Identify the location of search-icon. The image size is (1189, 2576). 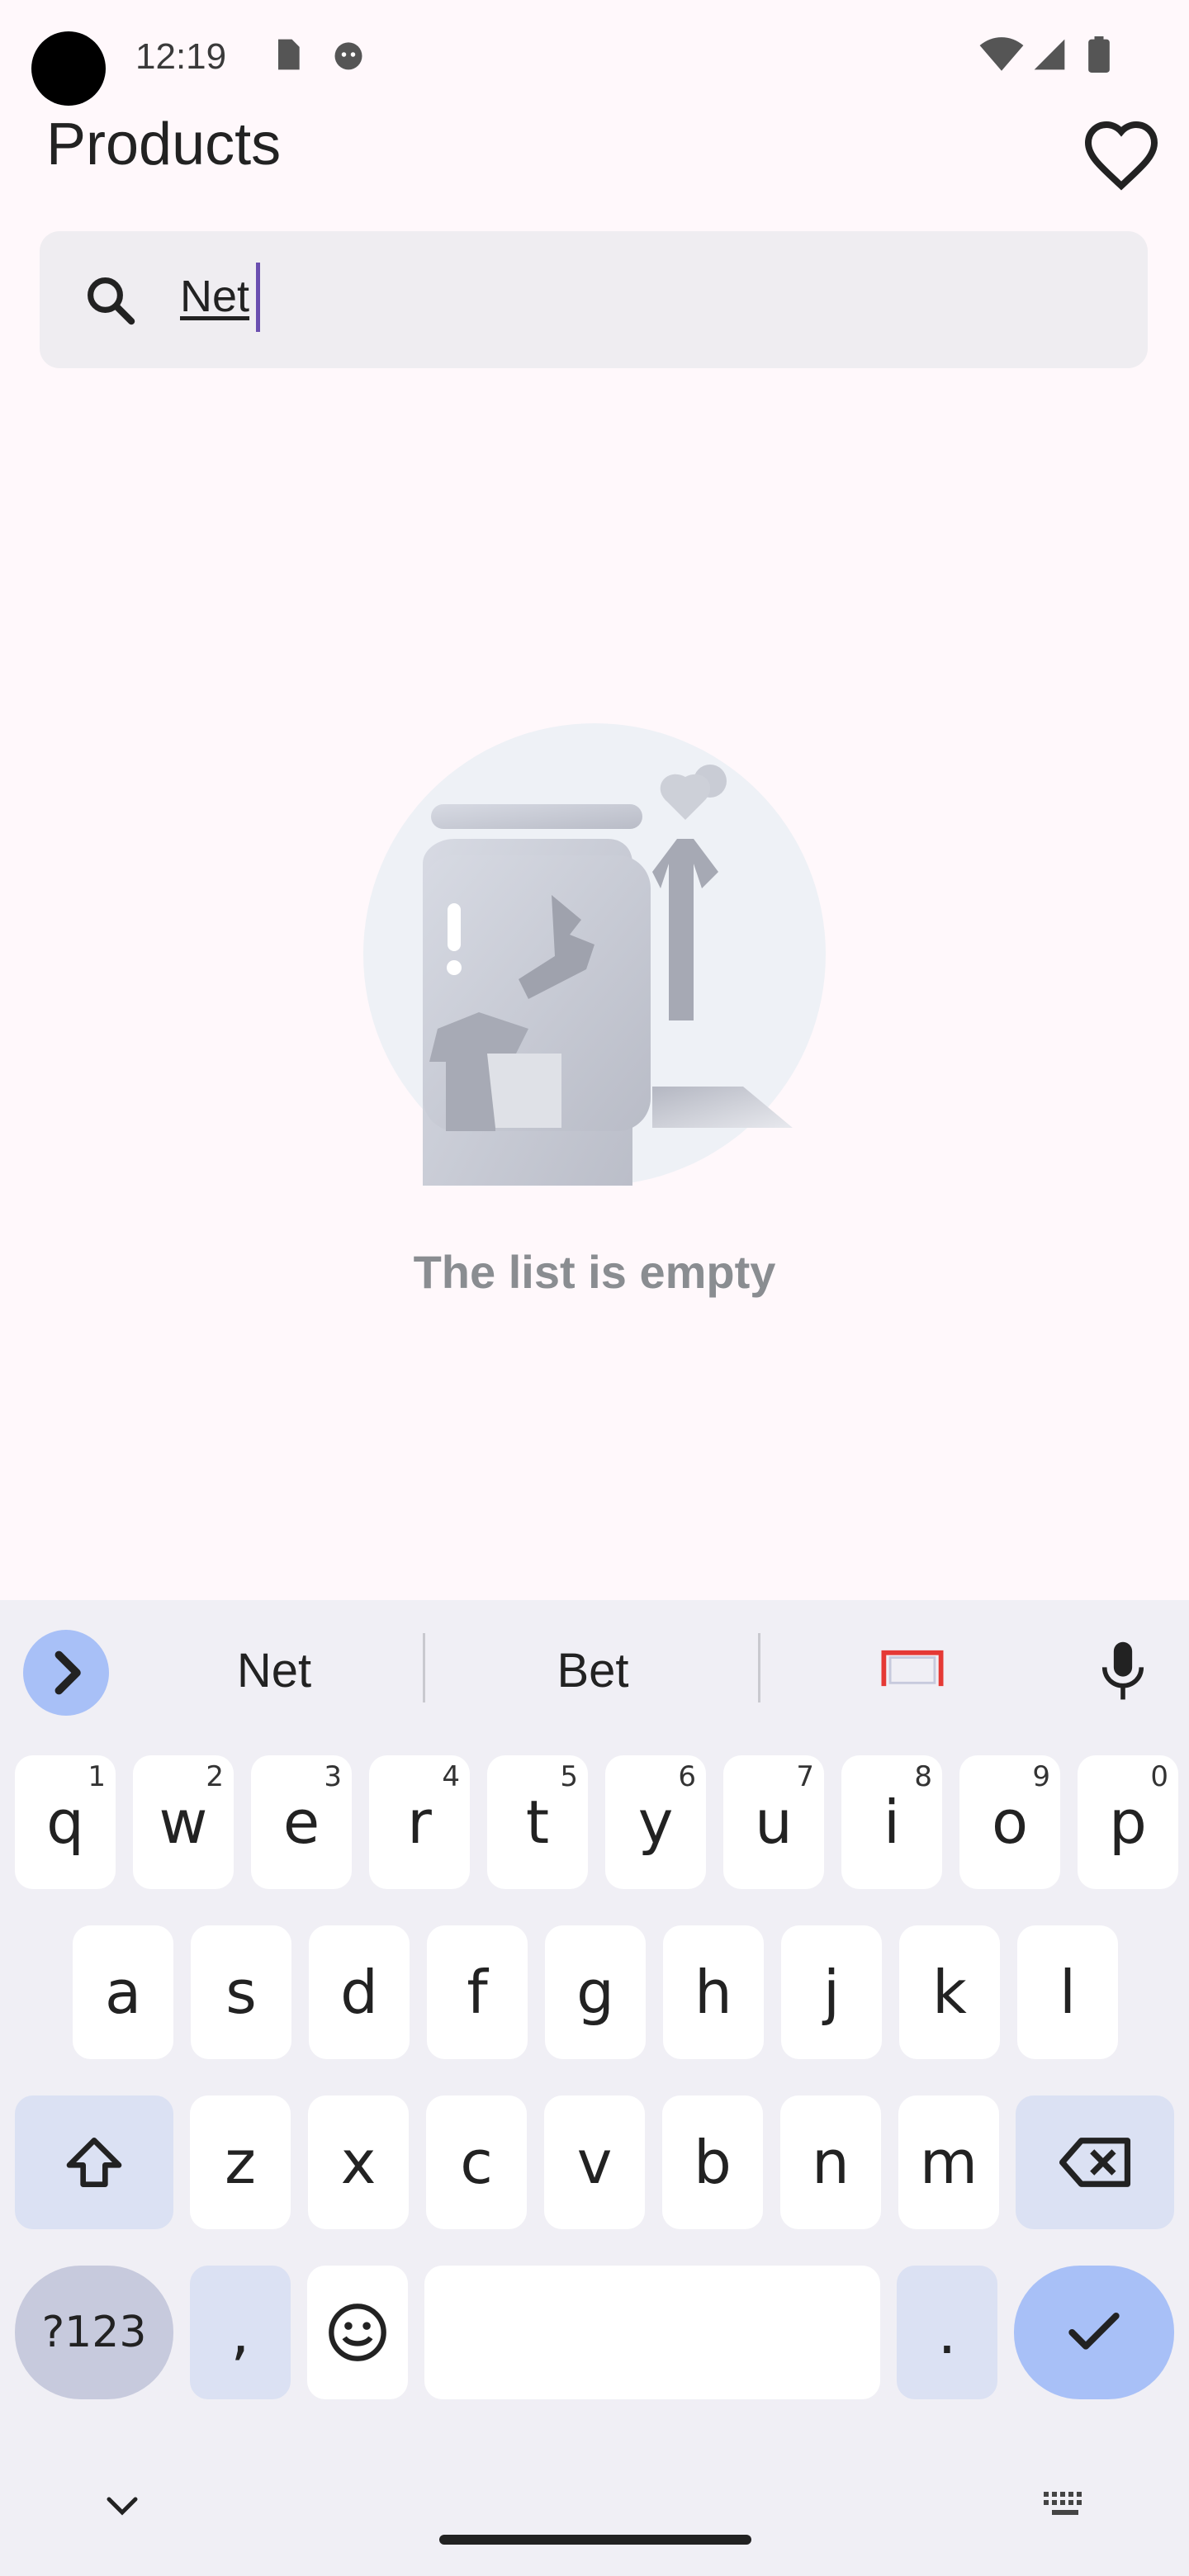
(111, 301).